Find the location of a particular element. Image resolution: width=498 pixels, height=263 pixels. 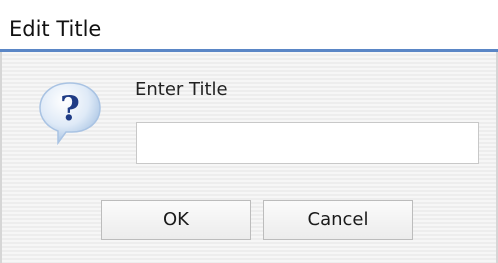

enter-title-label: Enter Title is located at coordinates (181, 89).